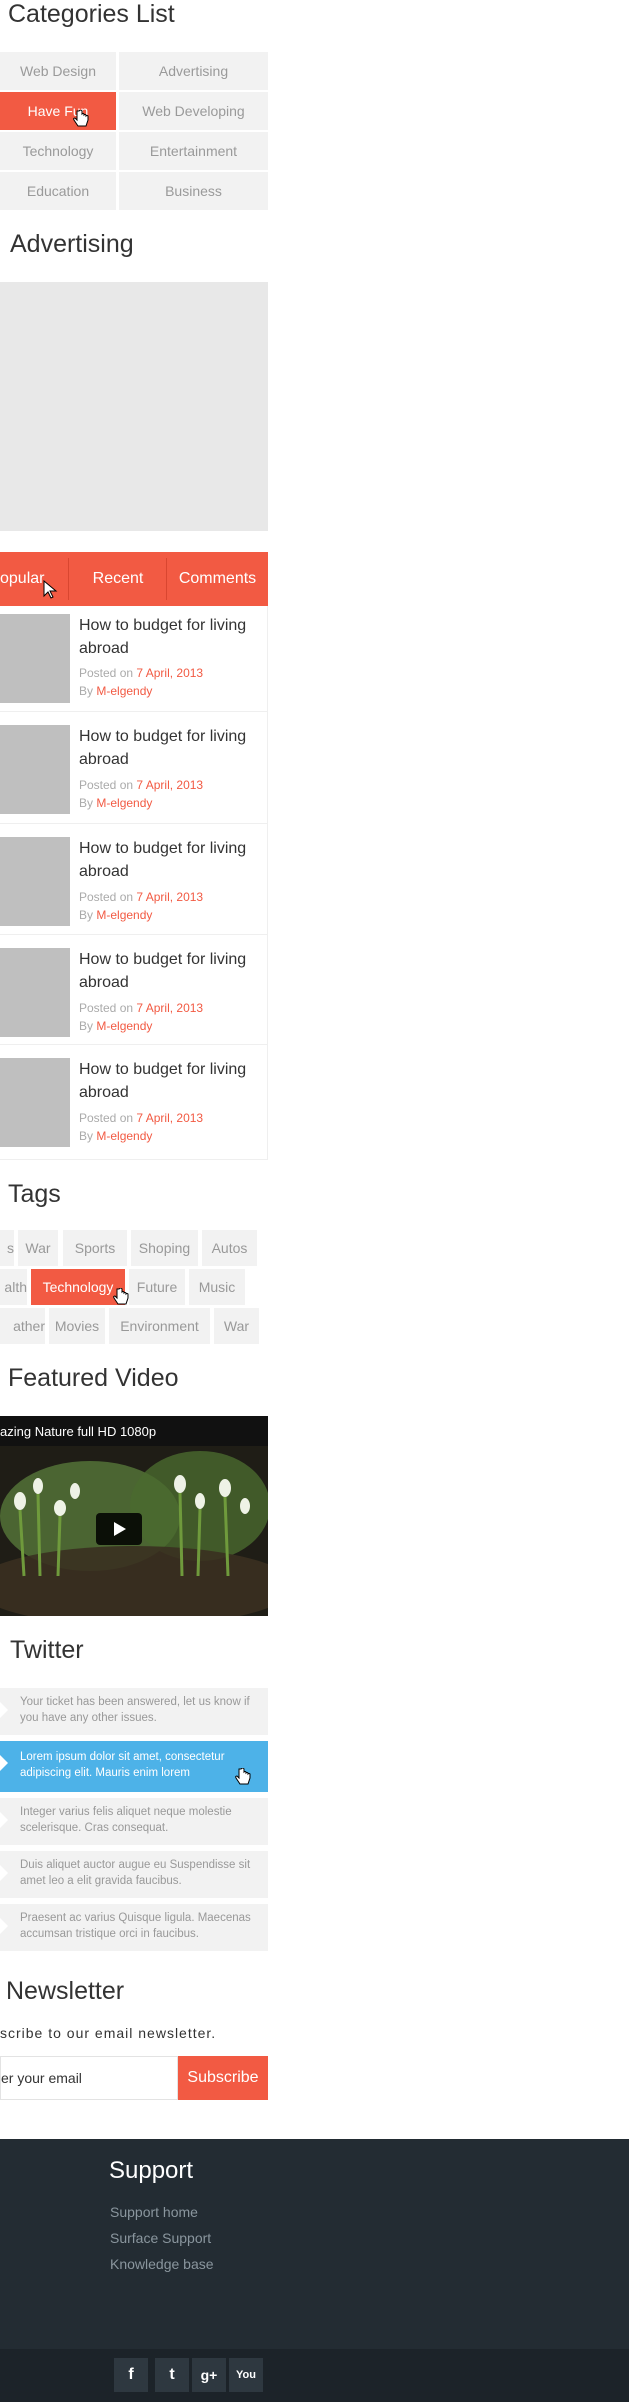  Describe the element at coordinates (193, 191) in the screenshot. I see `category-business: Business` at that location.